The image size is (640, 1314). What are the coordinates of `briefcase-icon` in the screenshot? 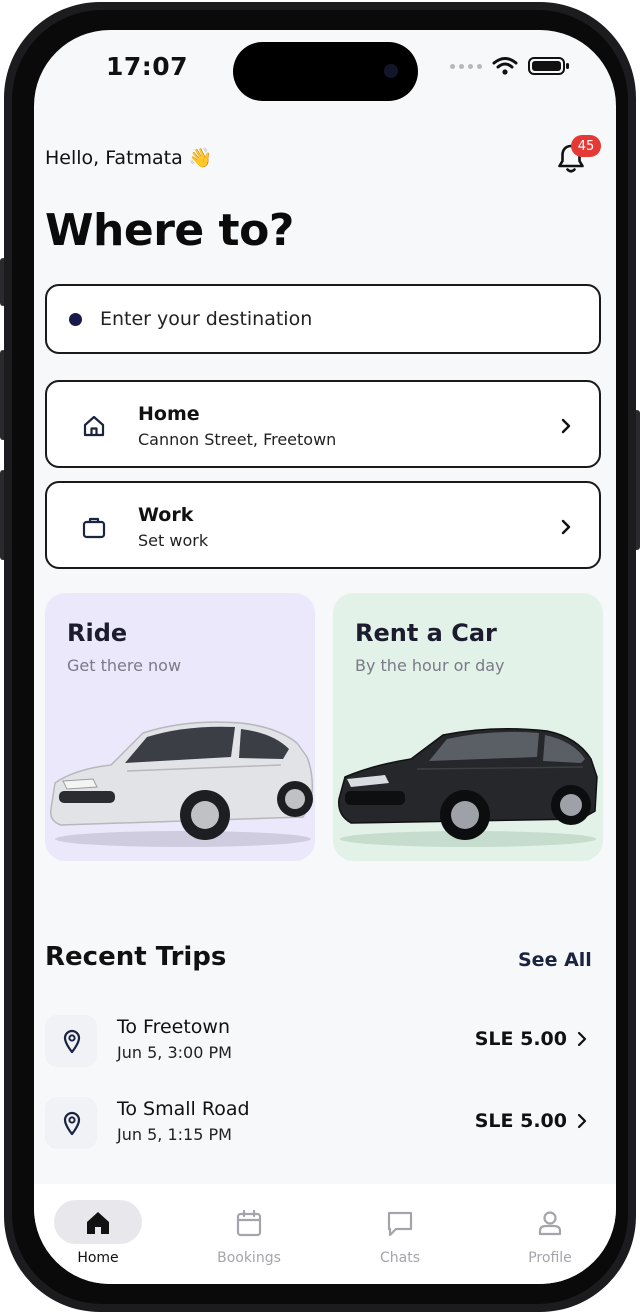 It's located at (94, 528).